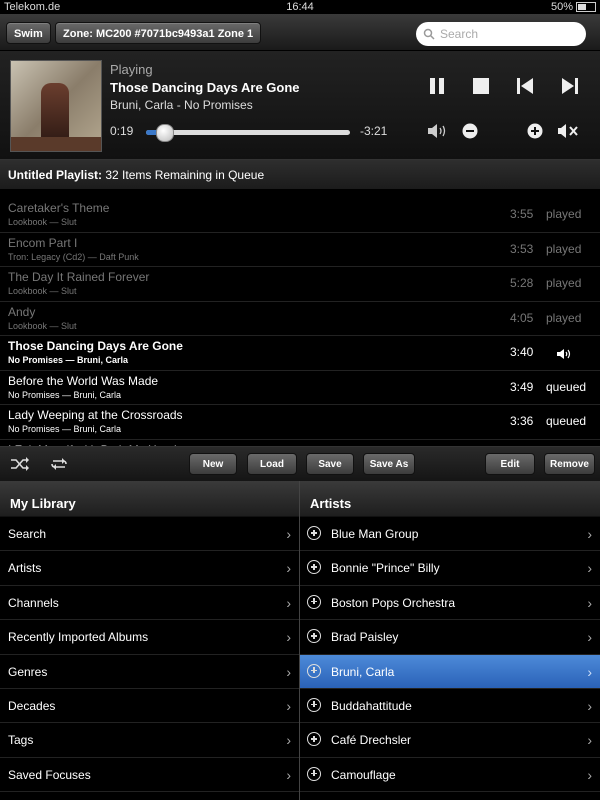 This screenshot has width=600, height=800. I want to click on library-item: Recently Imported Albums ›, so click(149, 637).